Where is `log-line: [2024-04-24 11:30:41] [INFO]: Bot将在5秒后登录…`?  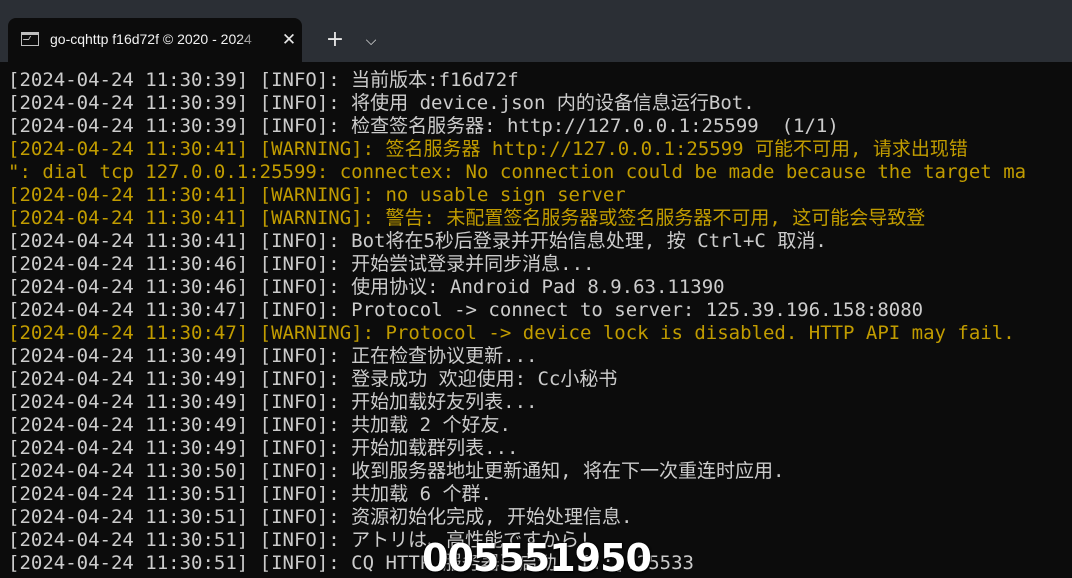 log-line: [2024-04-24 11:30:41] [INFO]: Bot将在5秒后登录… is located at coordinates (417, 241).